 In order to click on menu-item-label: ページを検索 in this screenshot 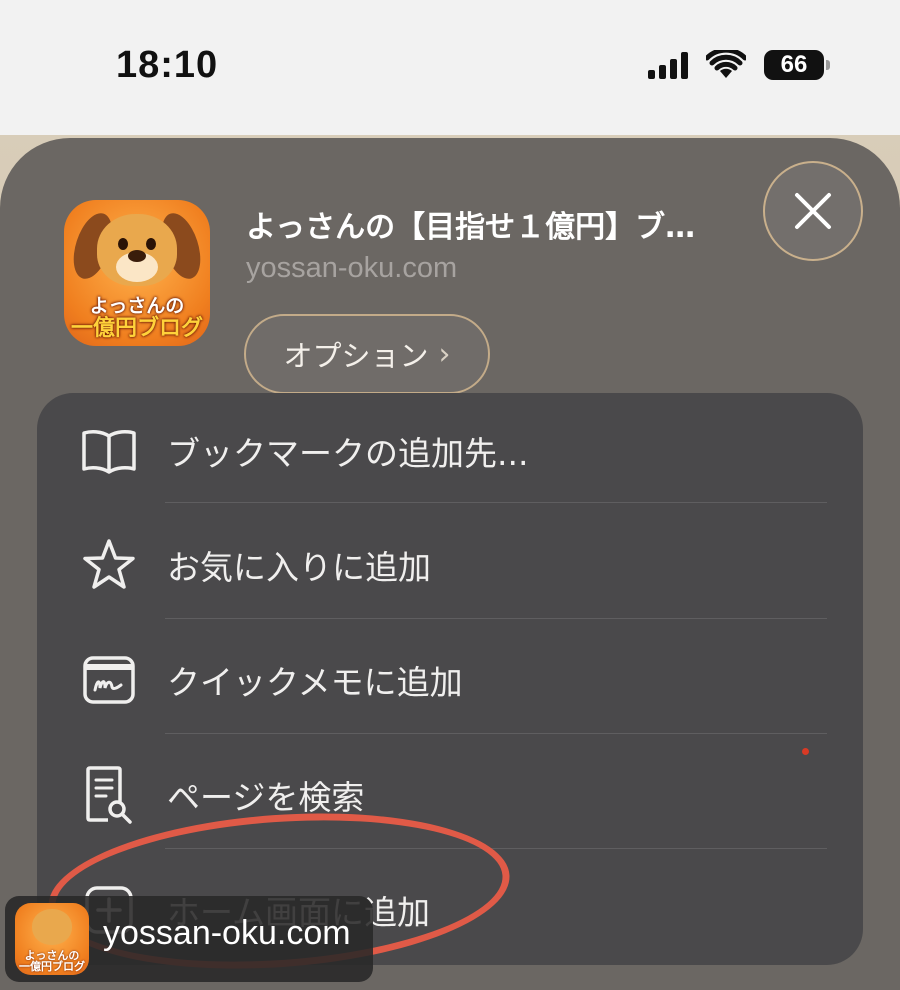, I will do `click(266, 797)`.